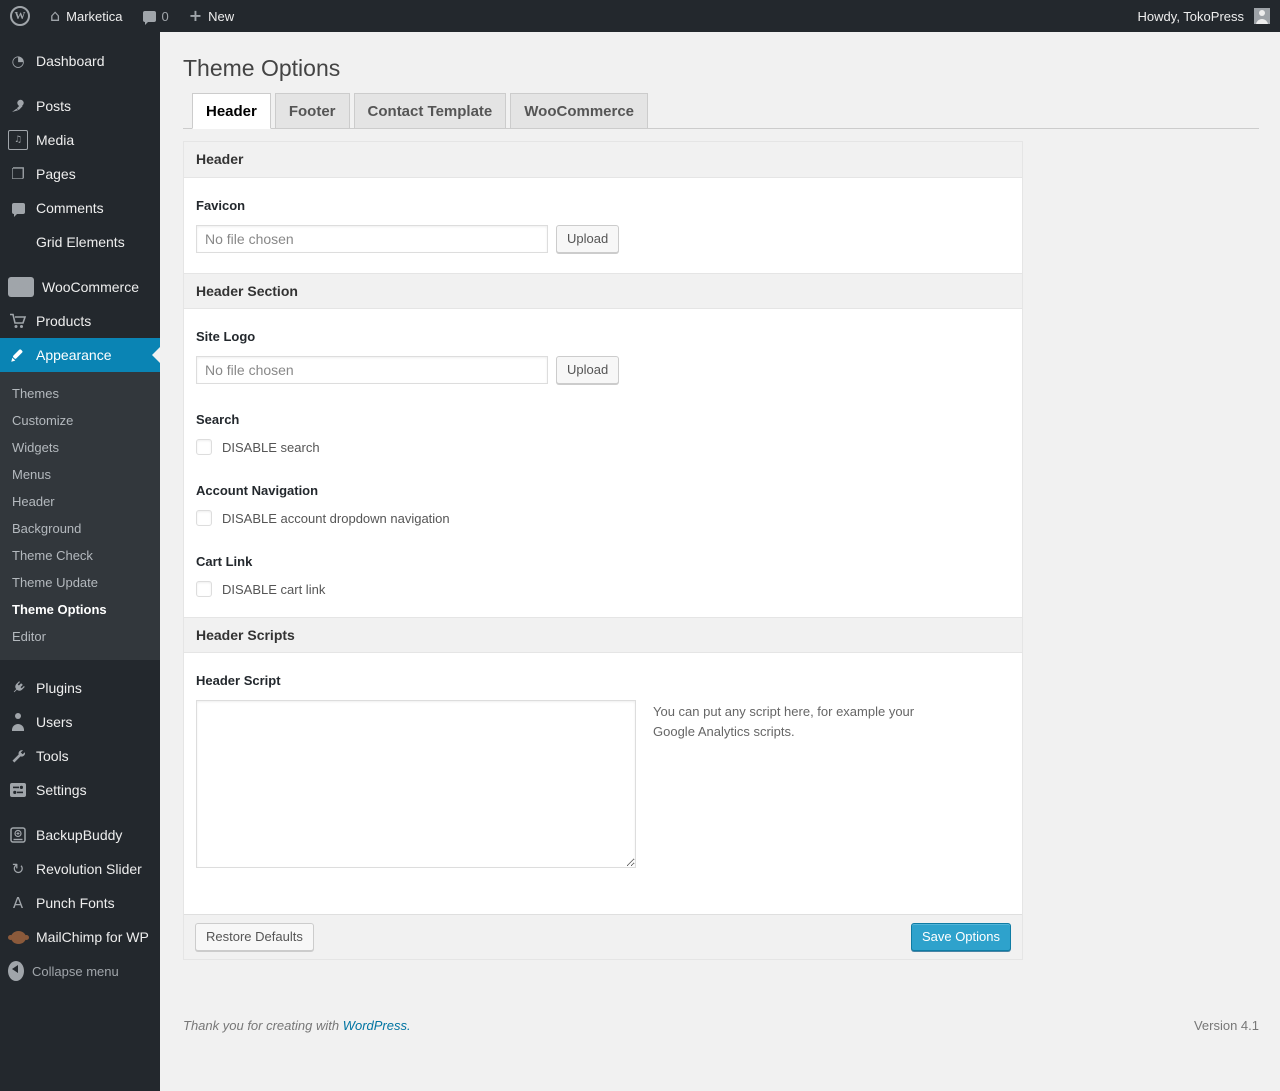 The image size is (1280, 1091). What do you see at coordinates (18, 60) in the screenshot?
I see `dashboard-icon: ◔` at bounding box center [18, 60].